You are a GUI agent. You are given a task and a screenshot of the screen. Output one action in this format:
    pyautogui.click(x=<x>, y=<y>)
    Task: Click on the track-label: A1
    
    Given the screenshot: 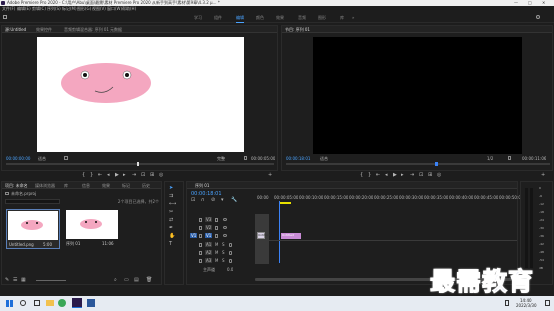 What is the action you would take?
    pyautogui.click(x=209, y=244)
    